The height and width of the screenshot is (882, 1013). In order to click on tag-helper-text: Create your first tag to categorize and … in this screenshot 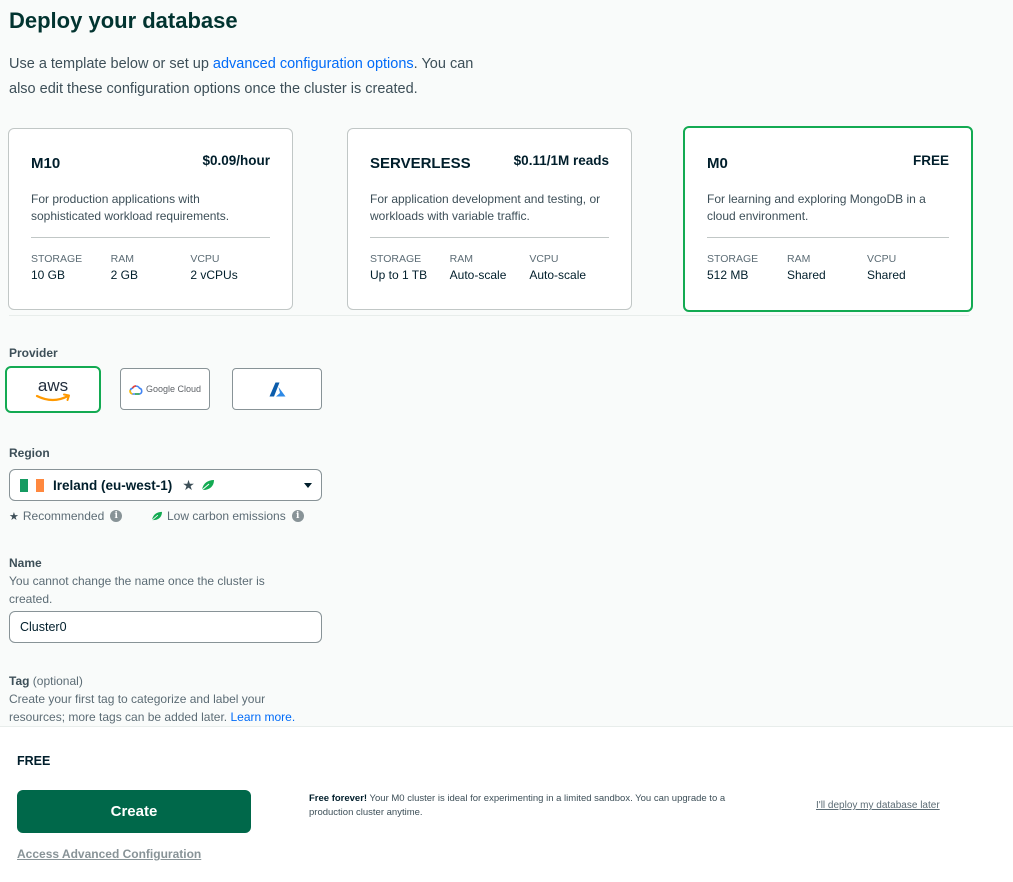, I will do `click(159, 708)`.